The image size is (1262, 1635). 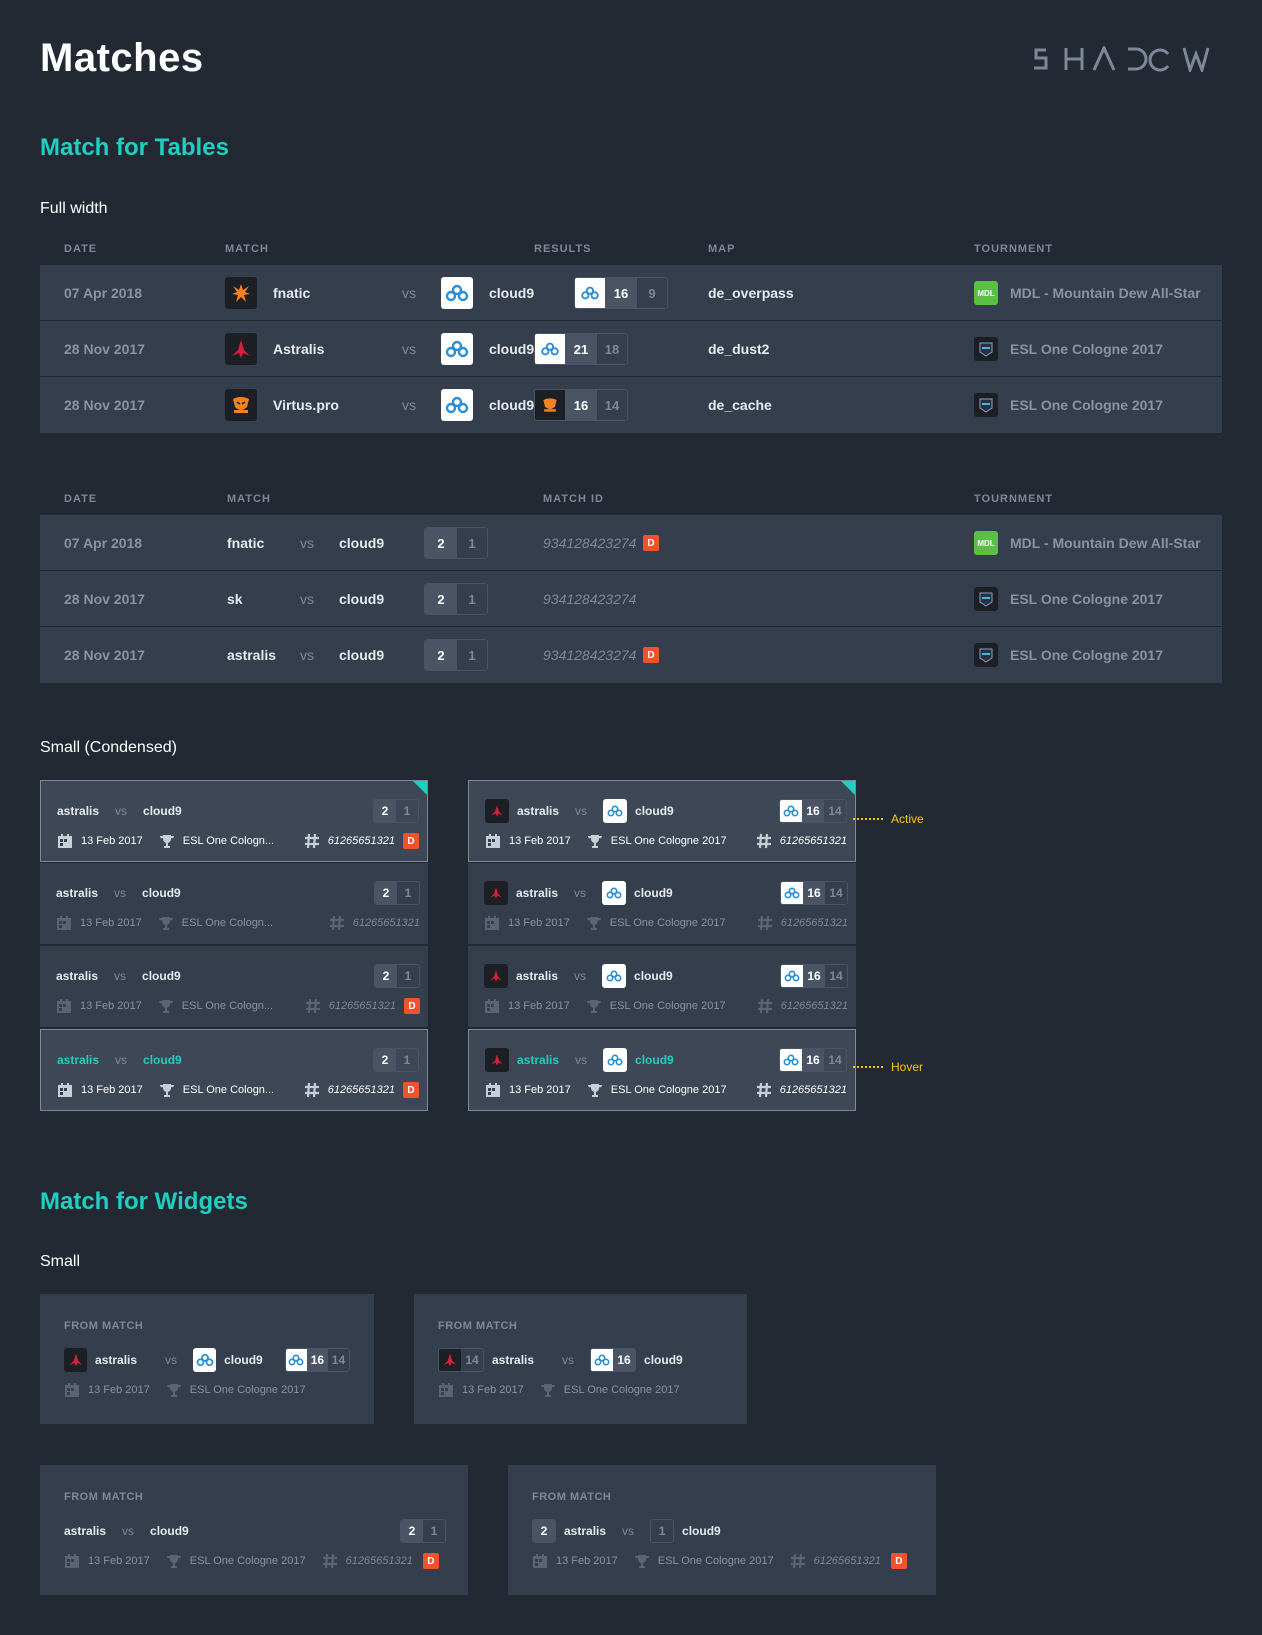 I want to click on cloud9-logo-icon, so click(x=615, y=811).